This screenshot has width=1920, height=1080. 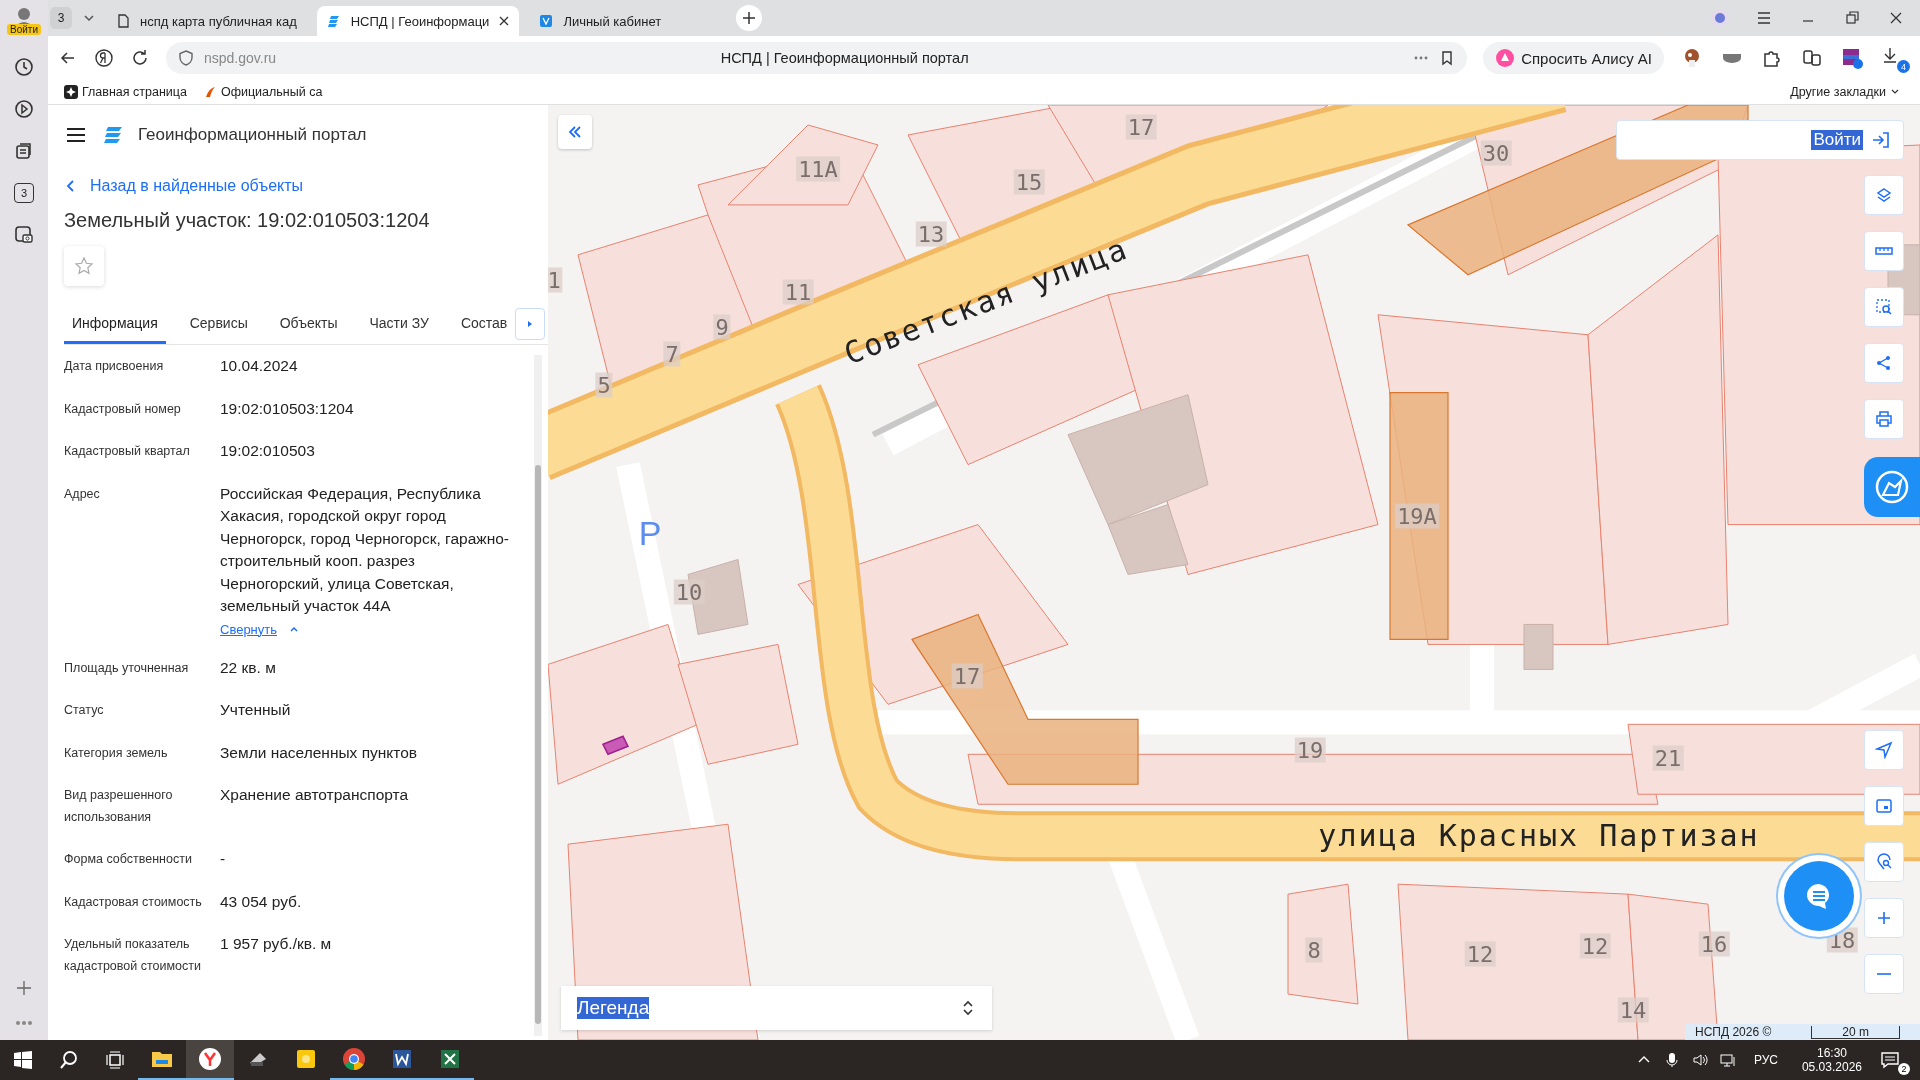 I want to click on house-number: 14, so click(x=1633, y=1010).